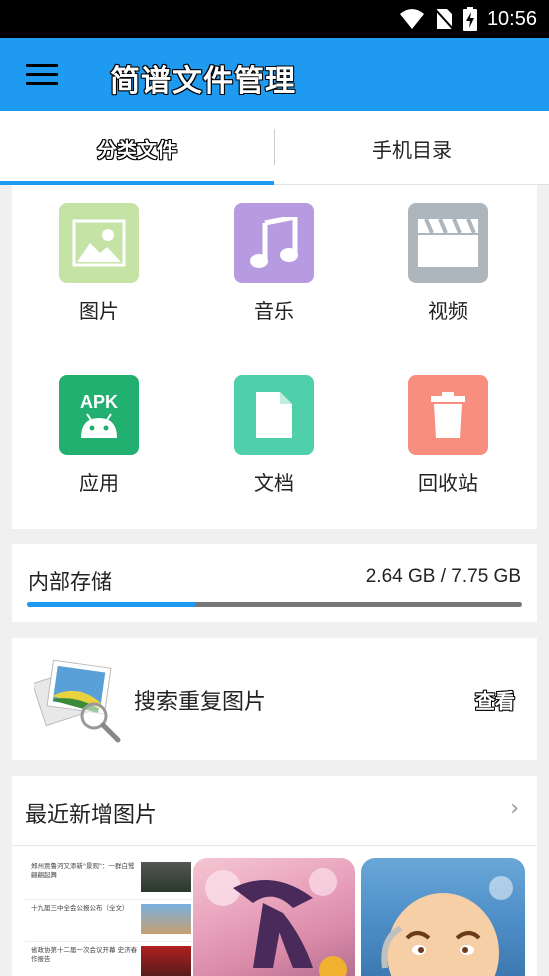 The width and height of the screenshot is (549, 976). I want to click on news-row: 十九届三中全会公报公布（全文）, so click(110, 921).